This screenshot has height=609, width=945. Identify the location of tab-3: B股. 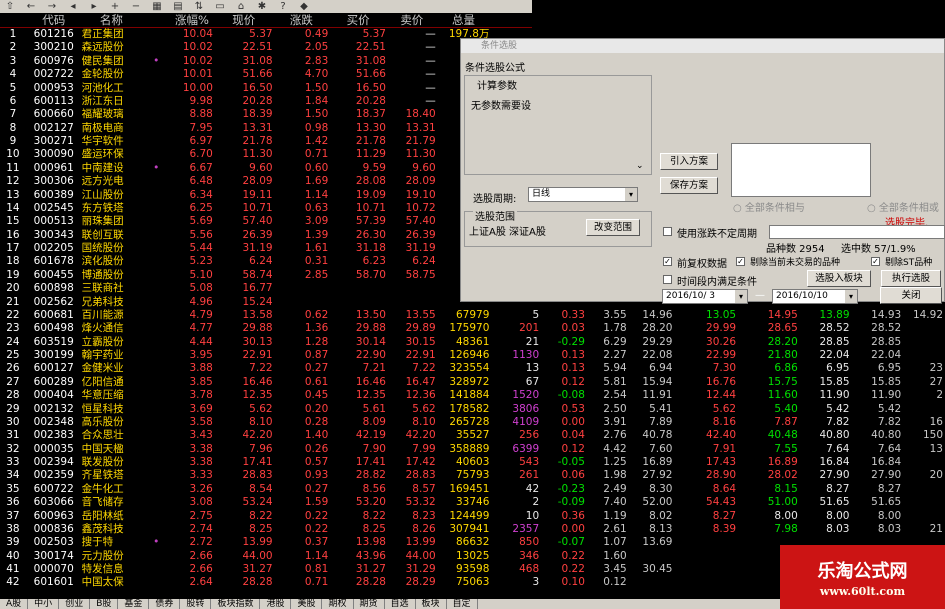
(104, 604).